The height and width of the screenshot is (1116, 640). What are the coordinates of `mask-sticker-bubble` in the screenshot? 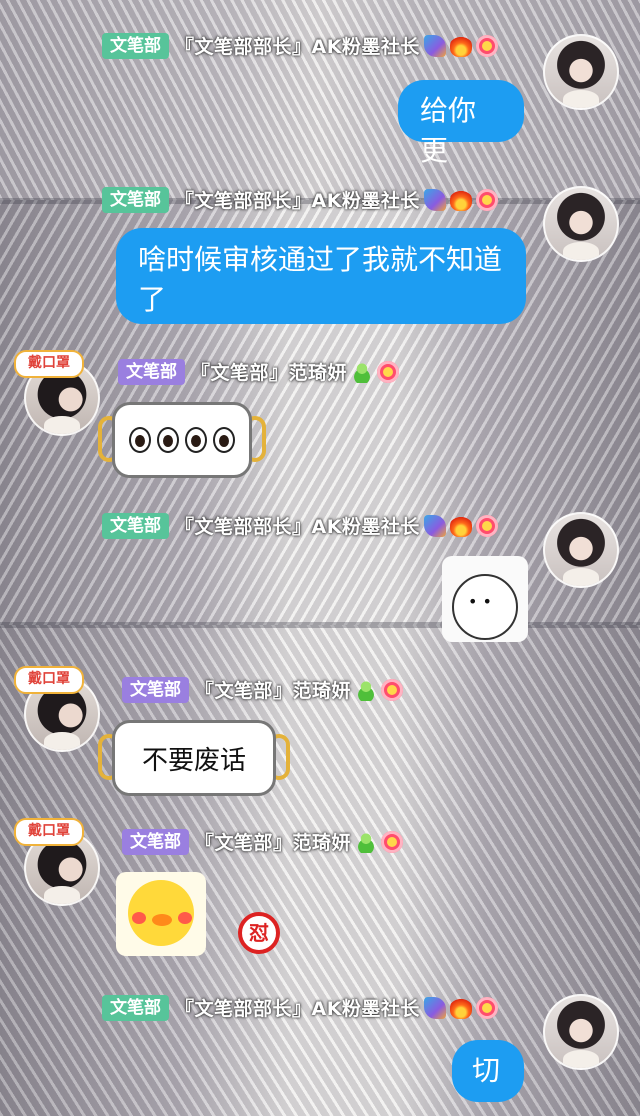 It's located at (182, 440).